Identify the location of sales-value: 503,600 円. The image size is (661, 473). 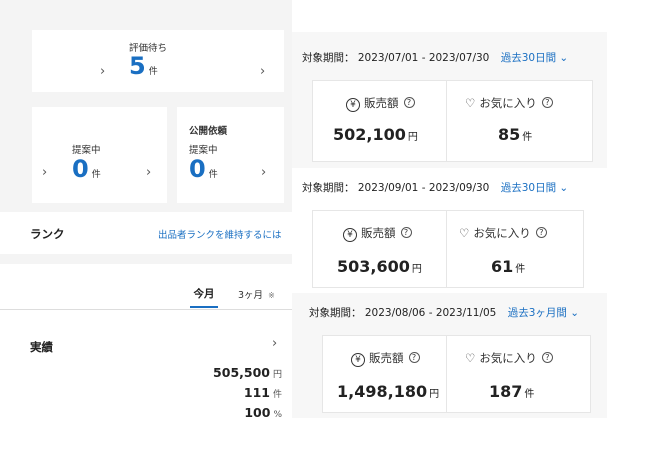
(379, 266).